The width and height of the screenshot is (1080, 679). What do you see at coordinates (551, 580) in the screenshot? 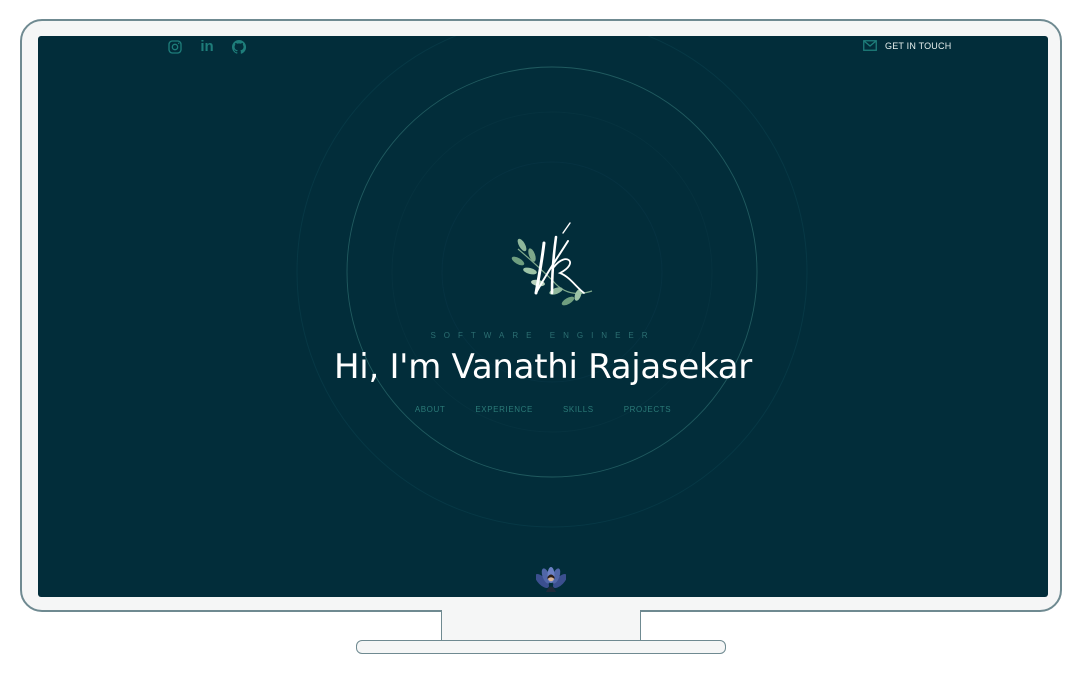
I see `profile-avatar-icon` at bounding box center [551, 580].